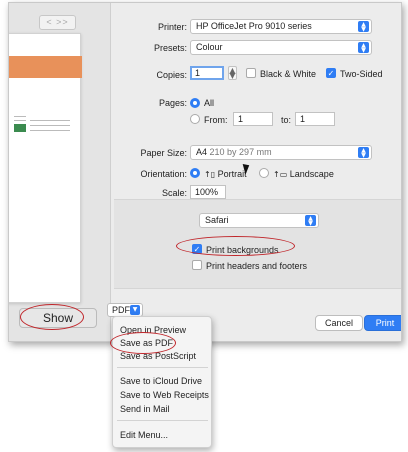 Image resolution: width=408 pixels, height=452 pixels. Describe the element at coordinates (281, 47) in the screenshot. I see `presets-select: Colour ▲ ▼` at that location.